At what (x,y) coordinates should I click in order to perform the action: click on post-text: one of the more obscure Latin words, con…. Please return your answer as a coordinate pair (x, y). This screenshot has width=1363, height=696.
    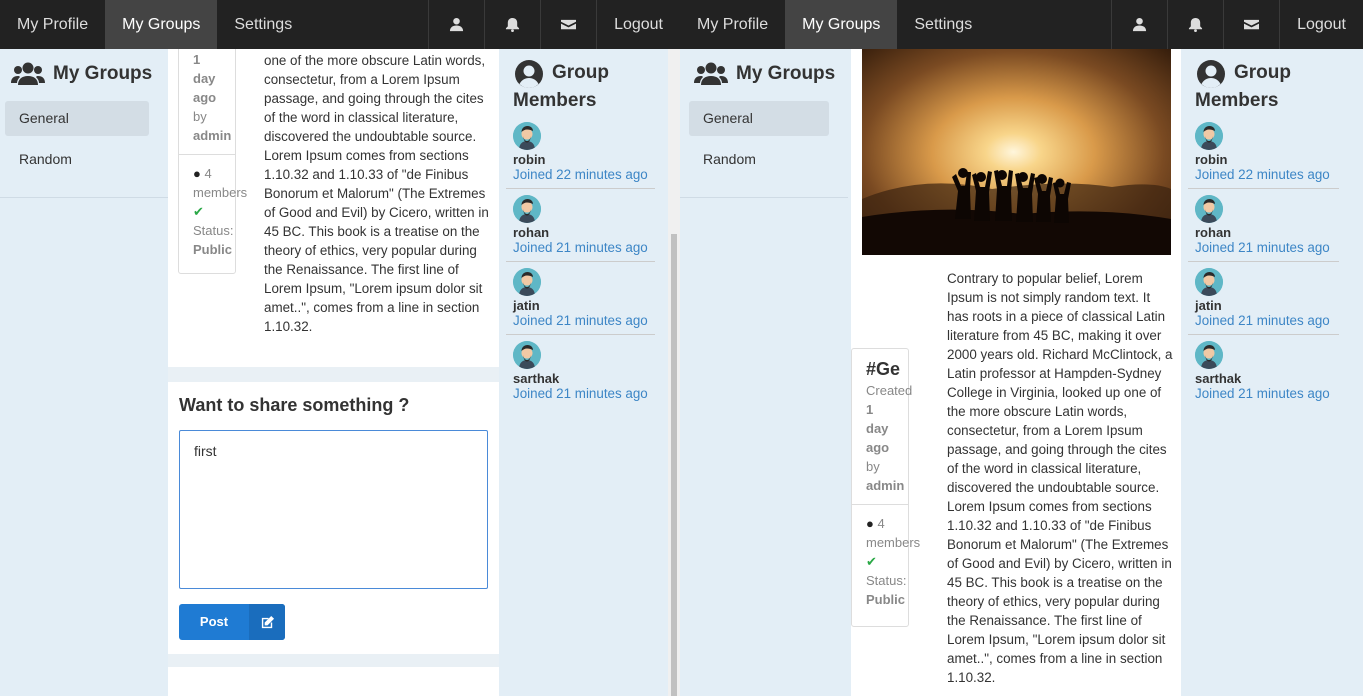
    Looking at the image, I should click on (376, 193).